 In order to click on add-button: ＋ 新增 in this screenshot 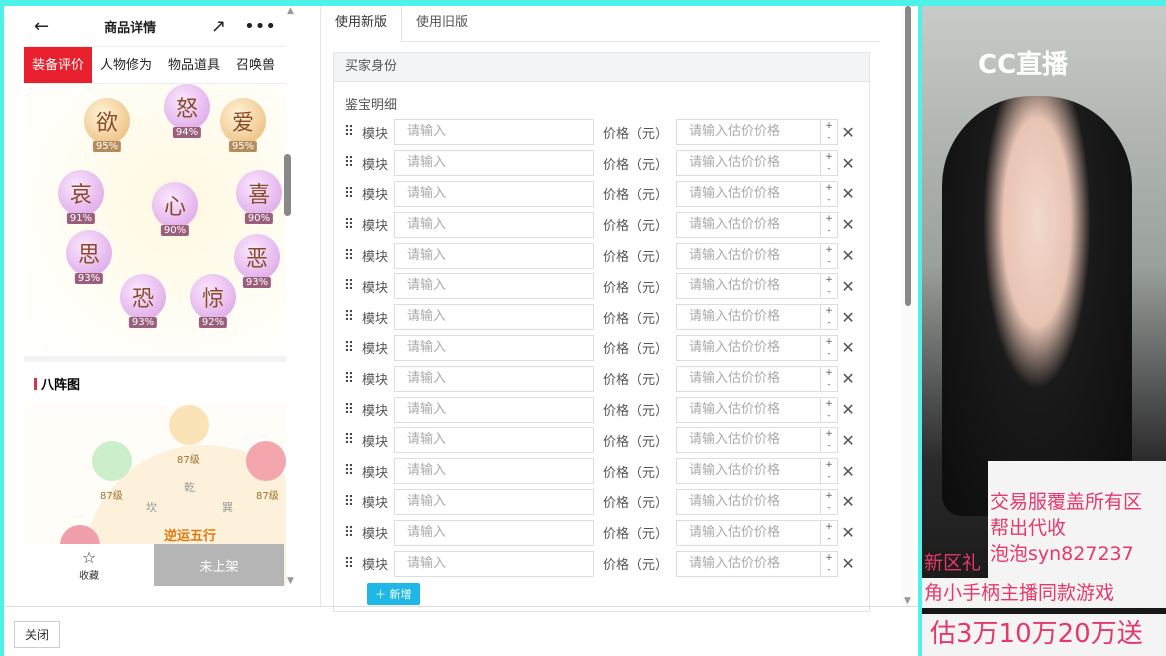, I will do `click(393, 594)`.